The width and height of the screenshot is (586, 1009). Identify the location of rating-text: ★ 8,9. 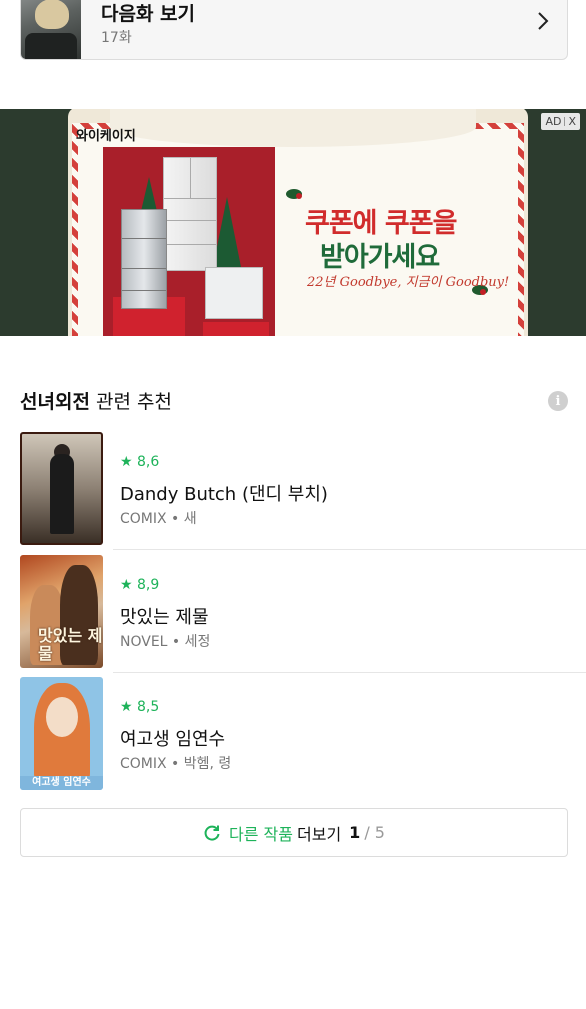
(140, 585).